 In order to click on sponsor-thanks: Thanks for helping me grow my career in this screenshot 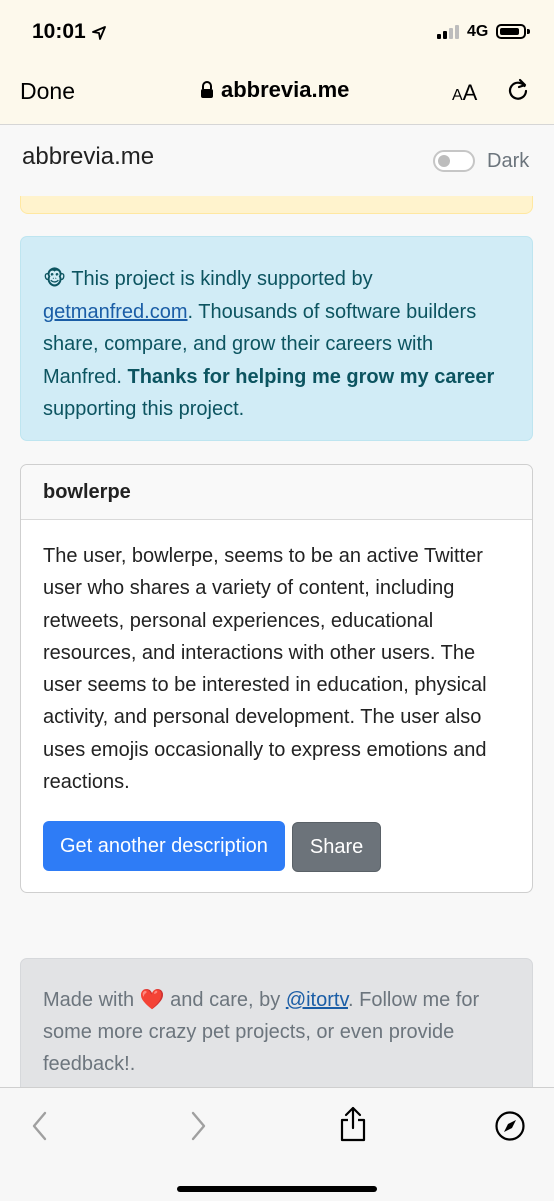, I will do `click(311, 376)`.